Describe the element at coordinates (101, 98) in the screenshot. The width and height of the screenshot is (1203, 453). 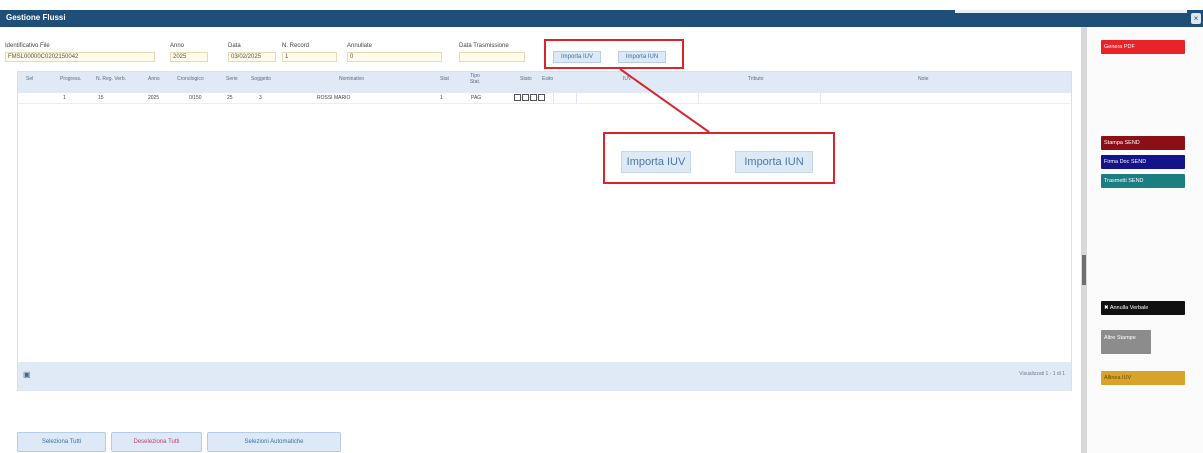
I see `cell-n-reg-verb: 15` at that location.